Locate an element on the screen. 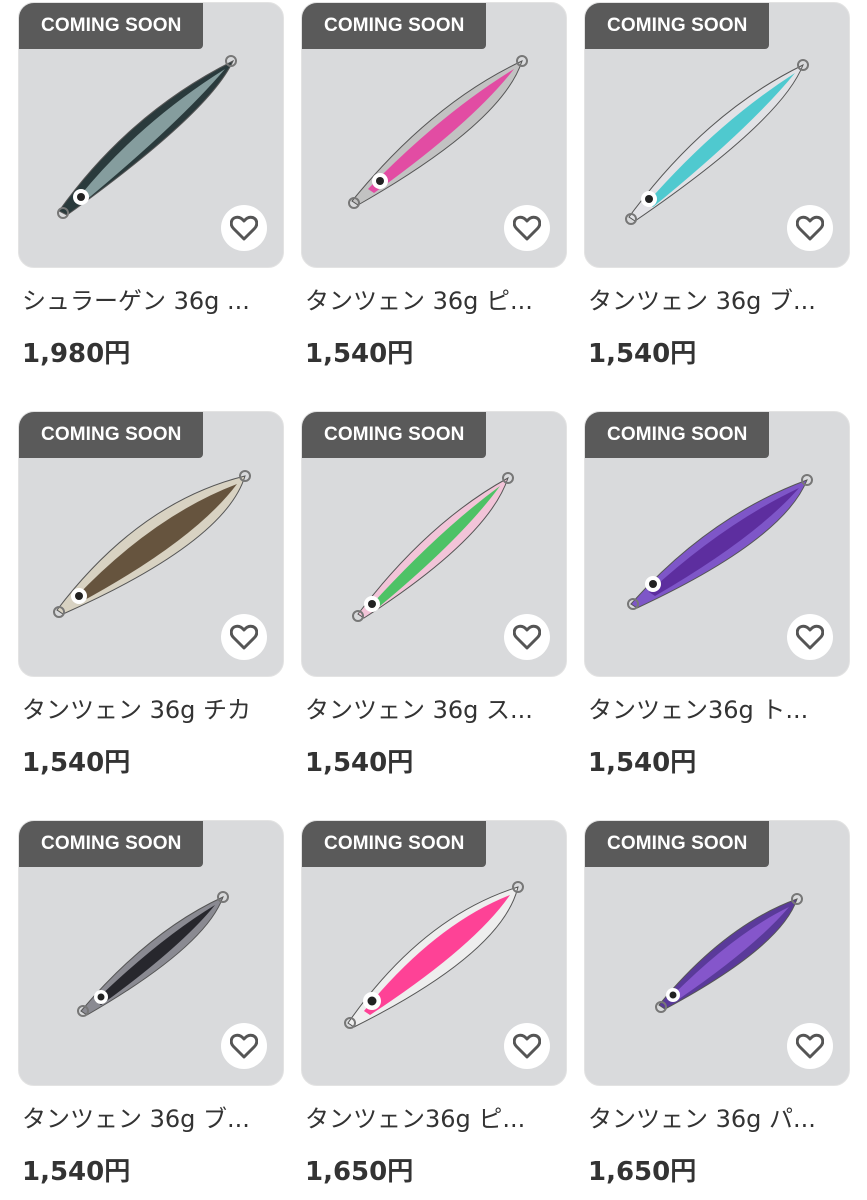 This screenshot has height=1200, width=867. product-card: COMING SOON タンツェン36g ト... 1,540円 is located at coordinates (717, 596).